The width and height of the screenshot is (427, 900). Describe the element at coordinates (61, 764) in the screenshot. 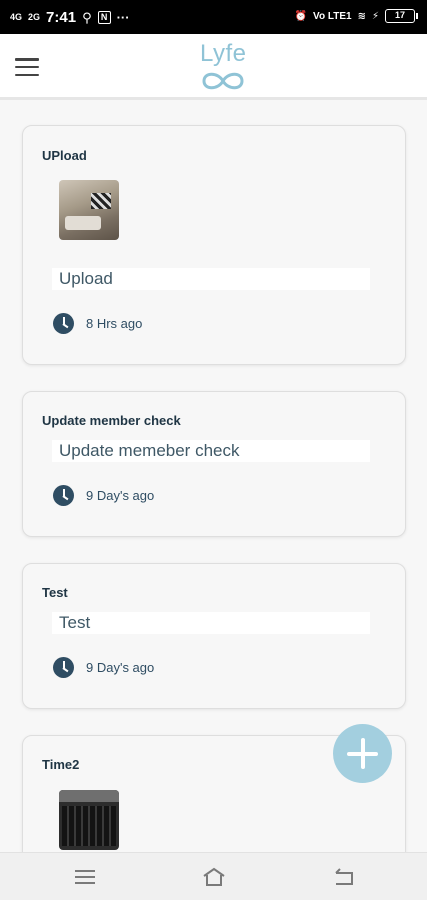

I see `post-title: Time2` at that location.